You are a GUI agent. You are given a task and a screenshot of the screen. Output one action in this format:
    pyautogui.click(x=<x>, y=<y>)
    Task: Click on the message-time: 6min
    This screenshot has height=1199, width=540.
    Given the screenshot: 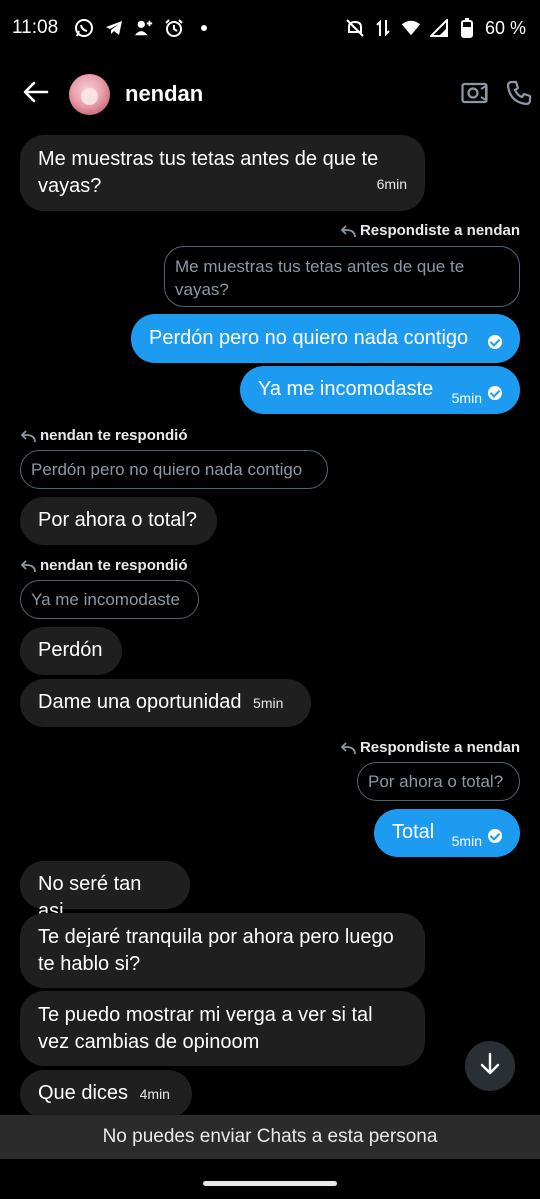 What is the action you would take?
    pyautogui.click(x=391, y=184)
    